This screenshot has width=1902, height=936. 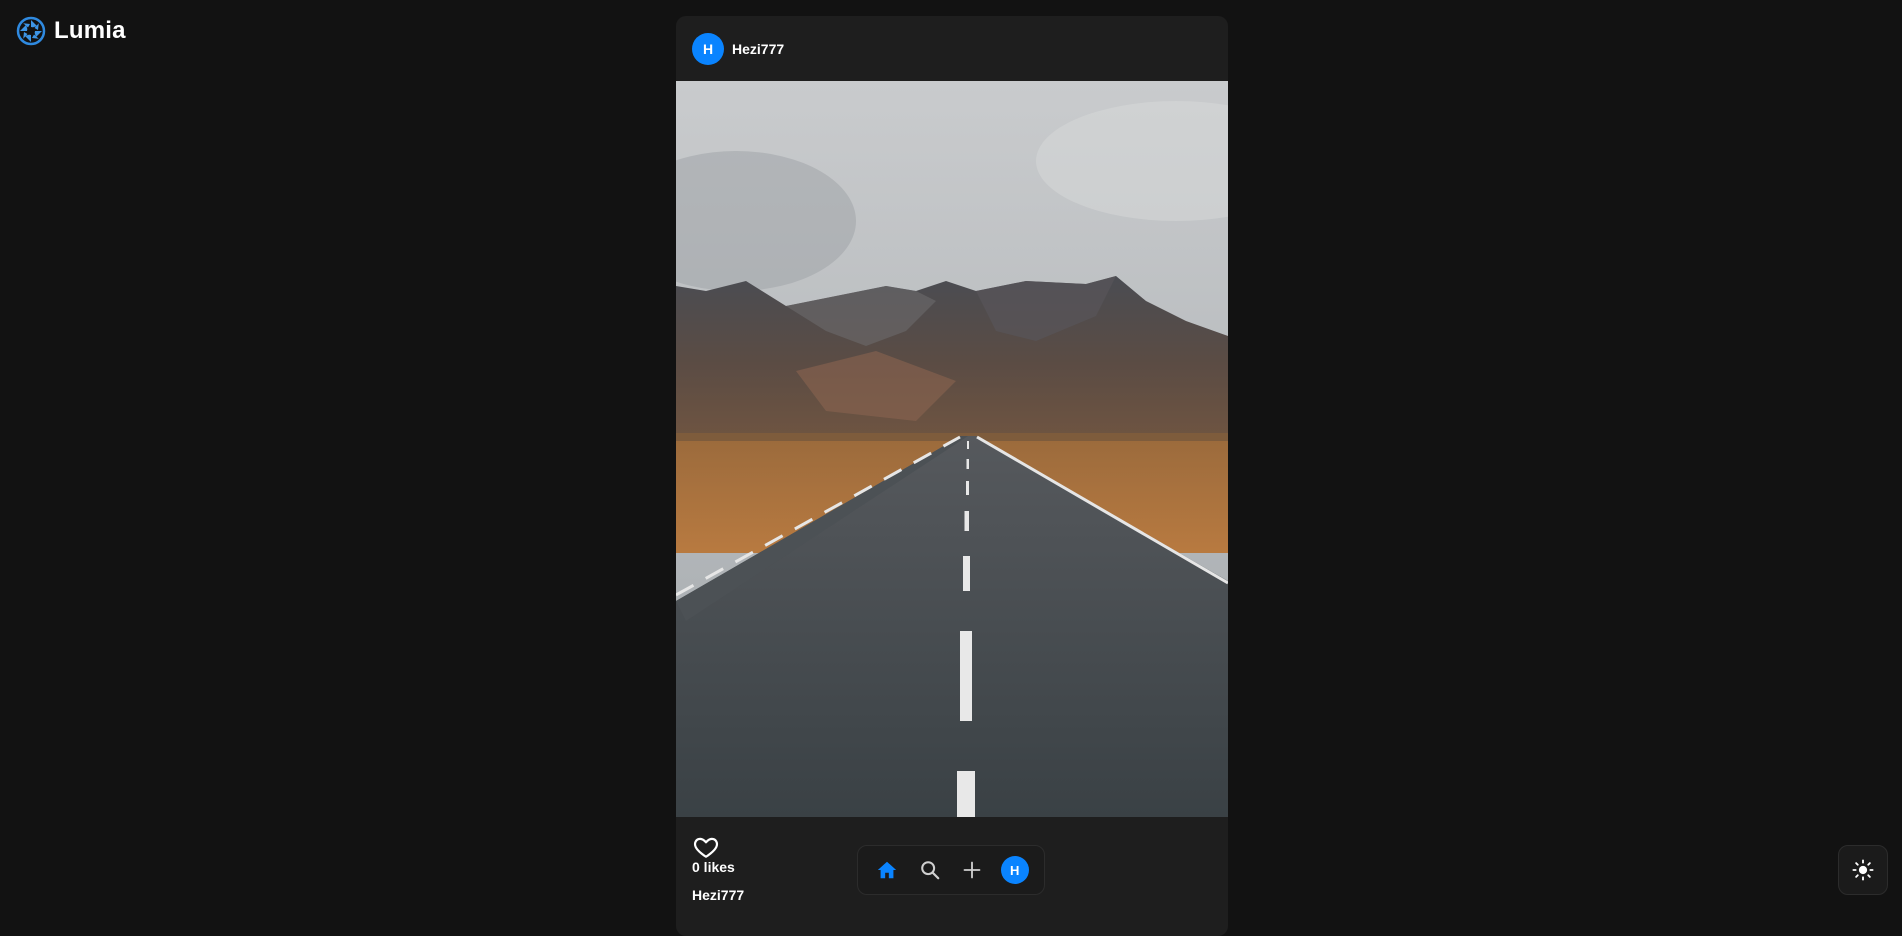 I want to click on caption-username: Hezi777, so click(x=718, y=895).